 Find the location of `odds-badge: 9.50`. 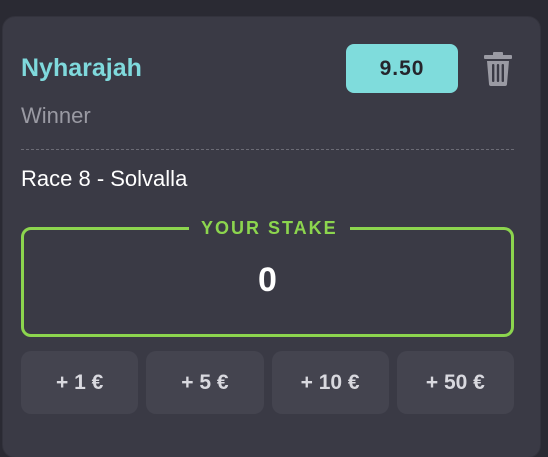

odds-badge: 9.50 is located at coordinates (402, 68).